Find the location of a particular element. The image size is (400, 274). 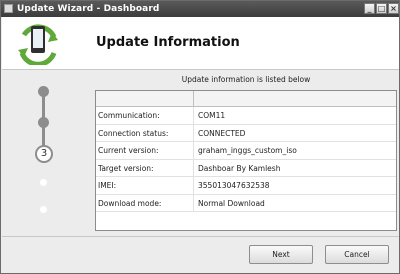

footer-divider is located at coordinates (200, 236).